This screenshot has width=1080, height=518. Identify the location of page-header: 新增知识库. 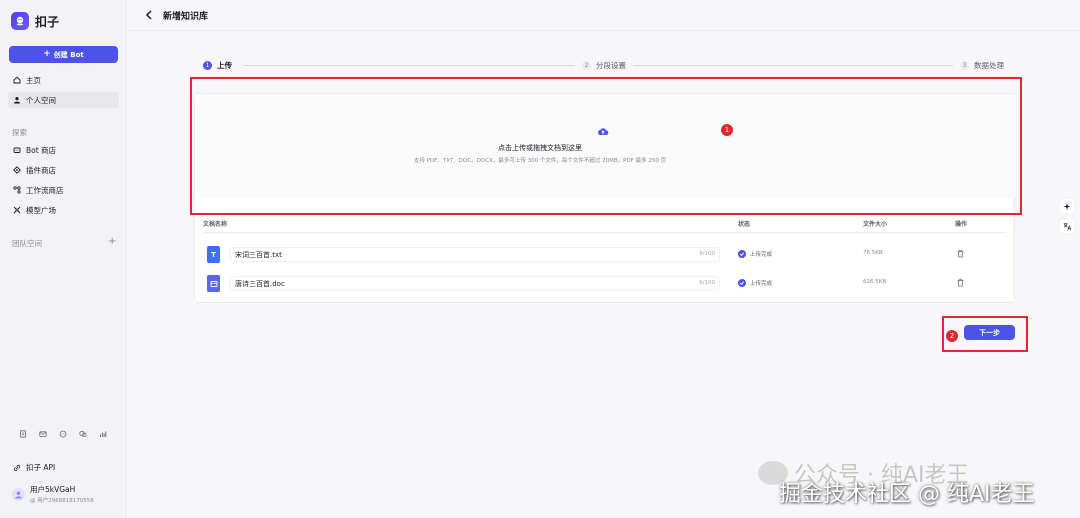
(604, 15).